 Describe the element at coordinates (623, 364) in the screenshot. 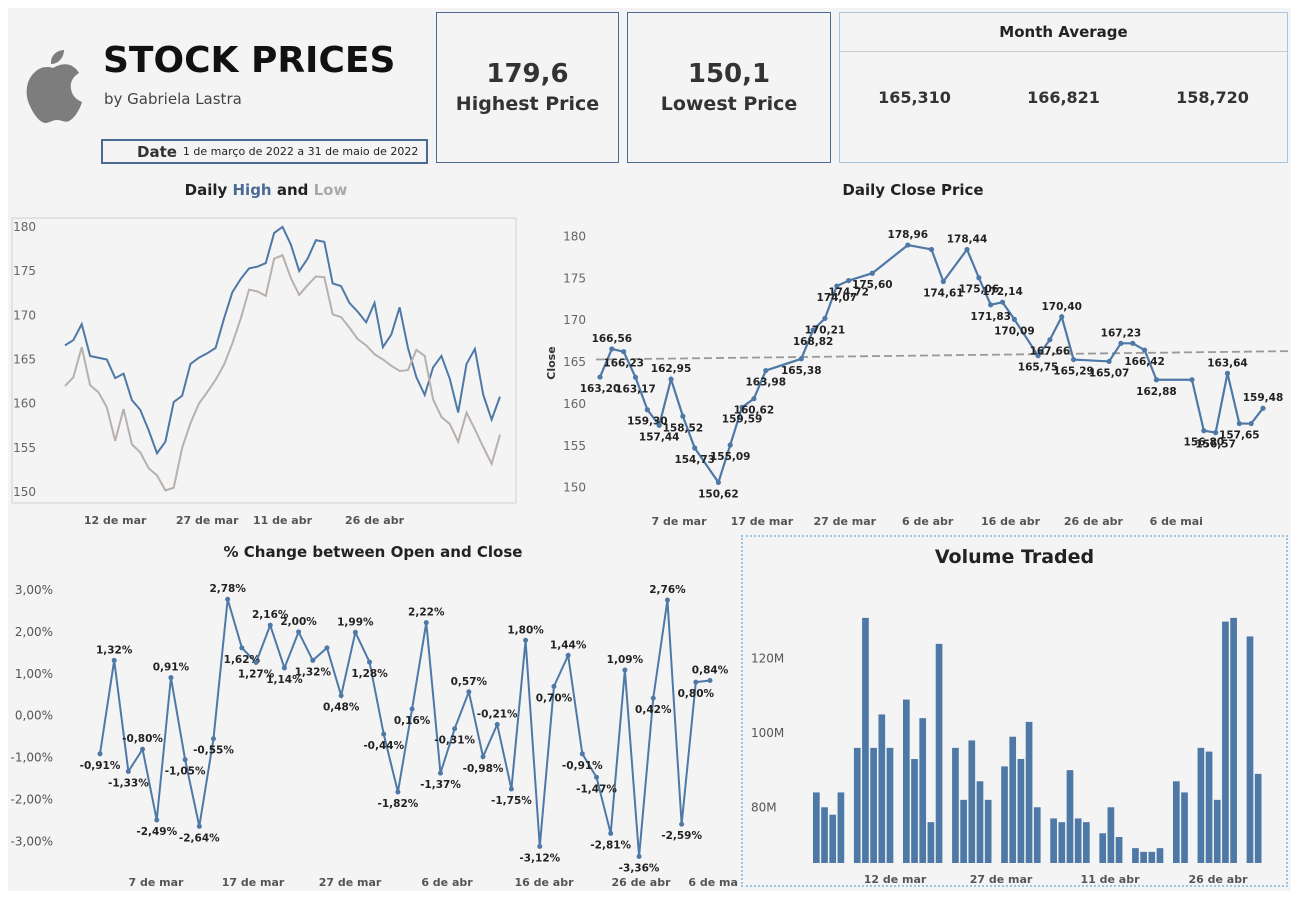

I see `data-label: 166,23` at that location.